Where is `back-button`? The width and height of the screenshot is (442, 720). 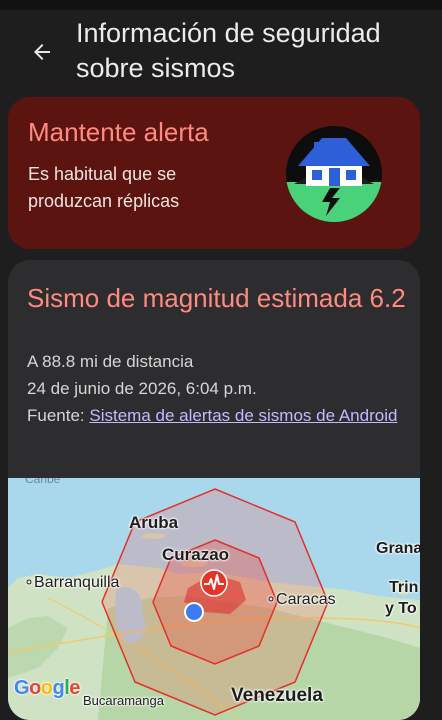
back-button is located at coordinates (42, 52).